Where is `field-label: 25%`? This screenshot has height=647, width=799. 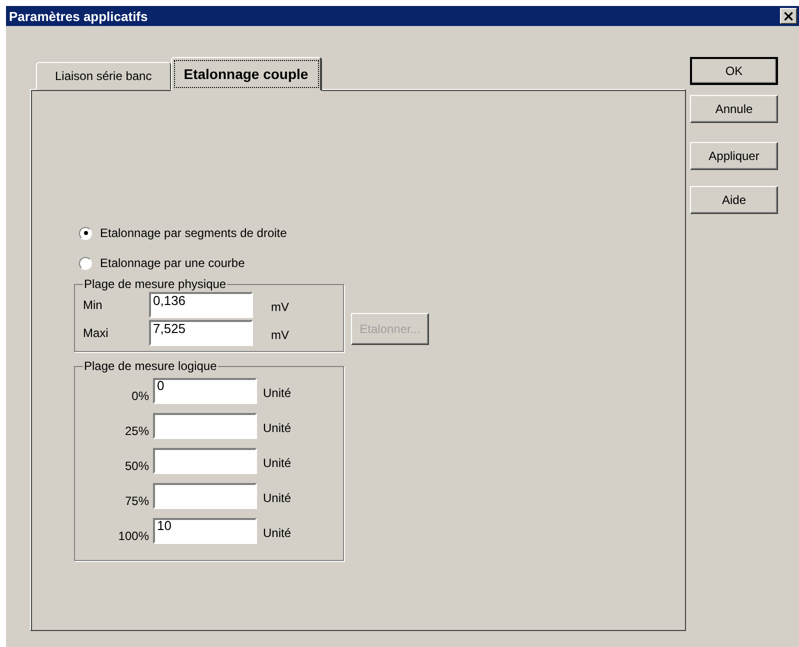
field-label: 25% is located at coordinates (137, 430).